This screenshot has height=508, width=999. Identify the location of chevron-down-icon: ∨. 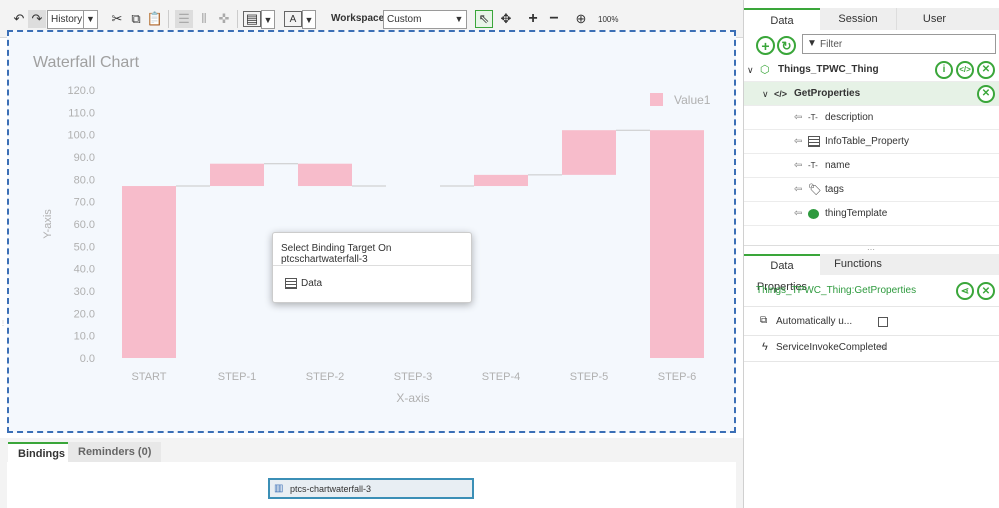
(750, 70).